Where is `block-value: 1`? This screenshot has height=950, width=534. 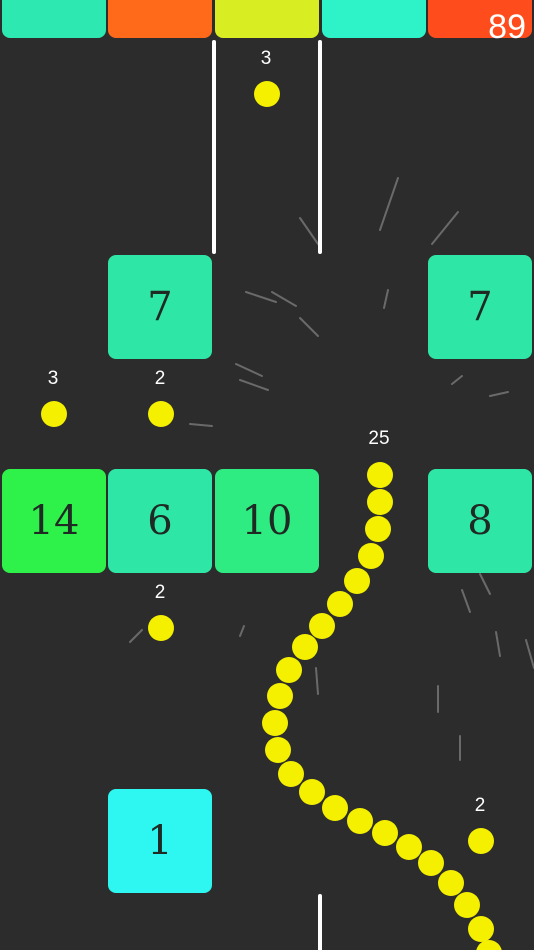
block-value: 1 is located at coordinates (160, 841).